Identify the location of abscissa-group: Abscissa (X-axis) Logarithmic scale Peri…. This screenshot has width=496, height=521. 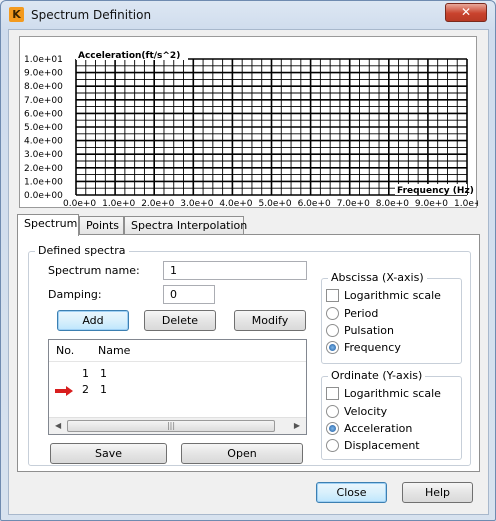
(391, 317).